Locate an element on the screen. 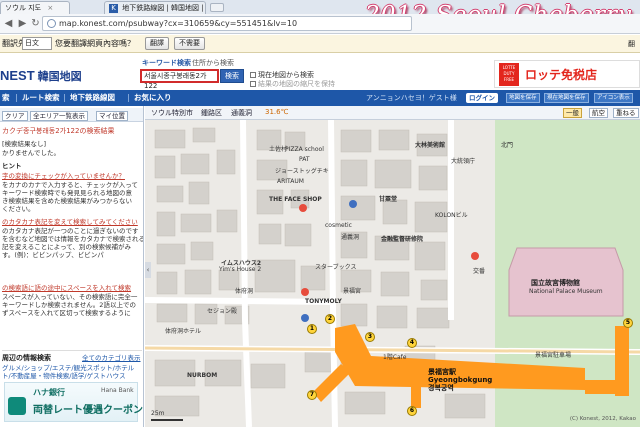 This screenshot has height=427, width=640. no-translate-button: 不需要 is located at coordinates (189, 43).